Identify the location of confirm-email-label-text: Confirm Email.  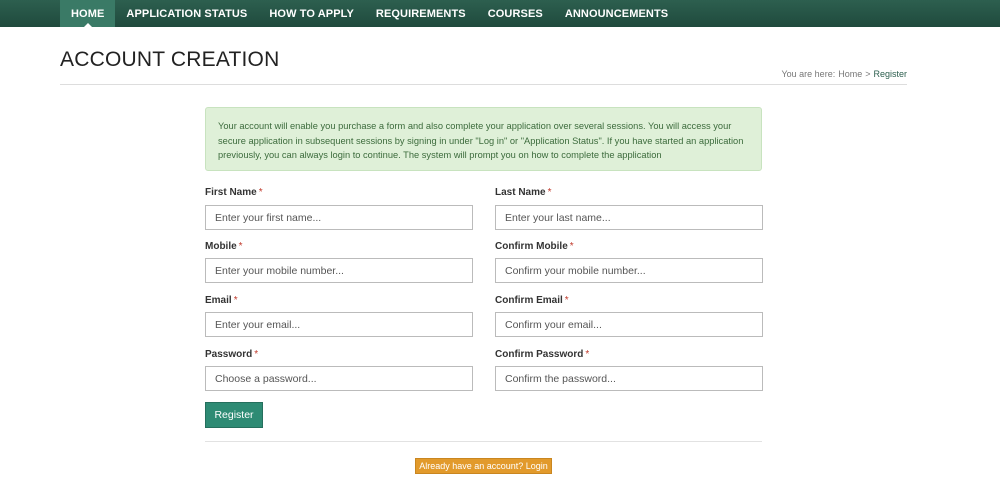
(529, 300).